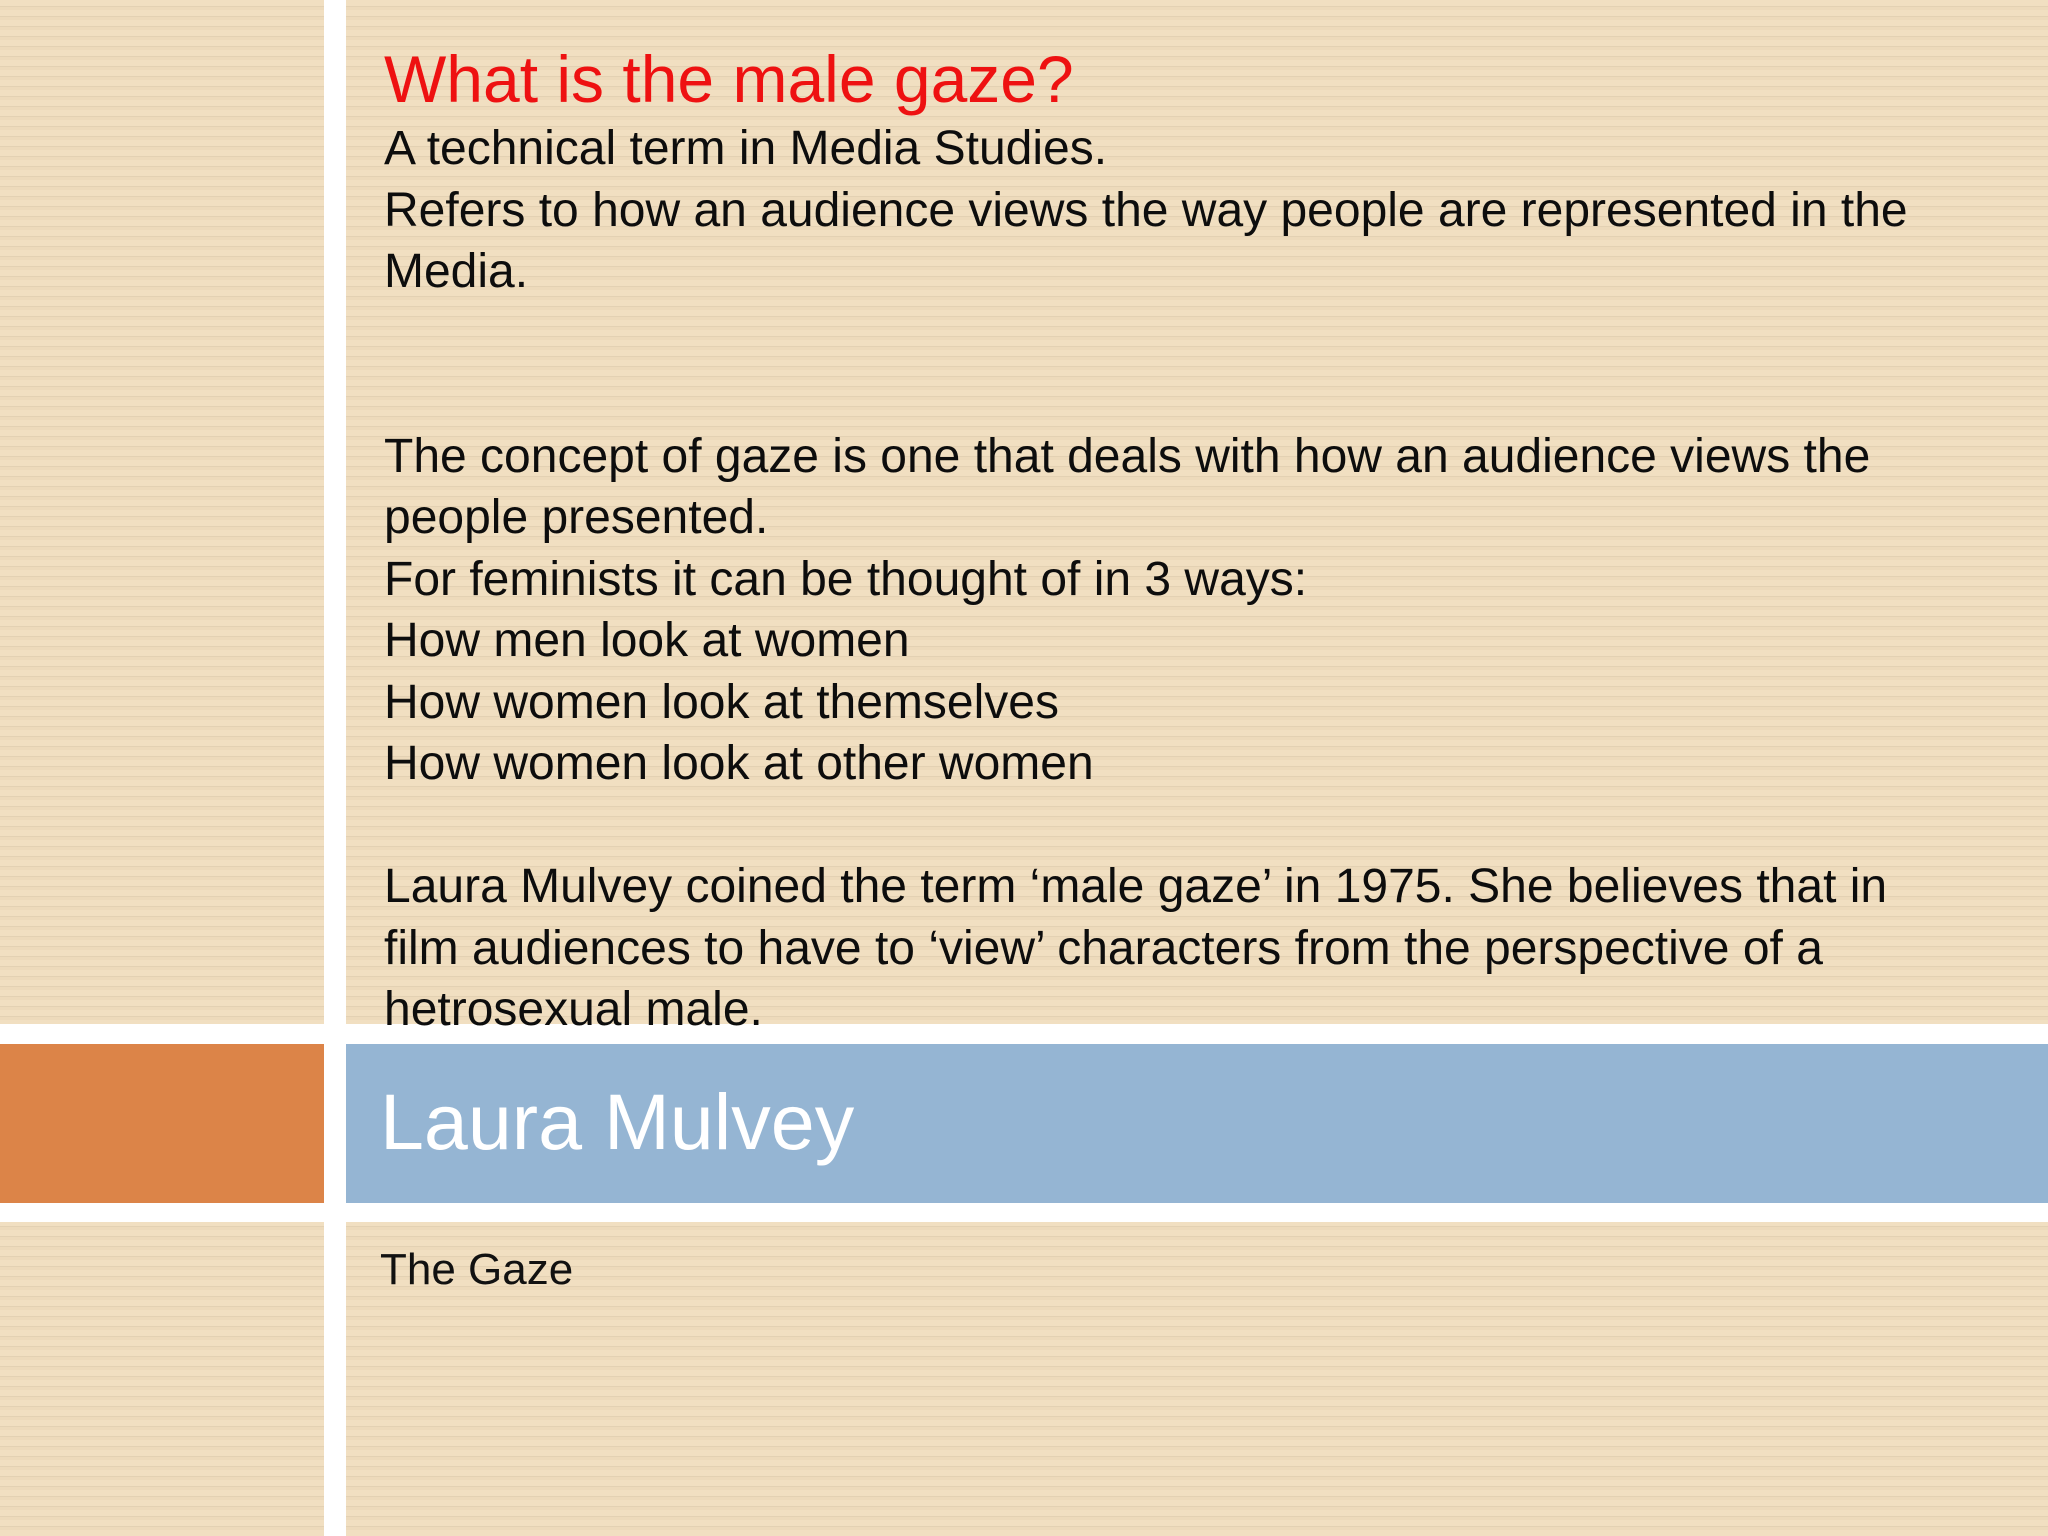  I want to click on band-title: Laura Mulvey, so click(617, 1121).